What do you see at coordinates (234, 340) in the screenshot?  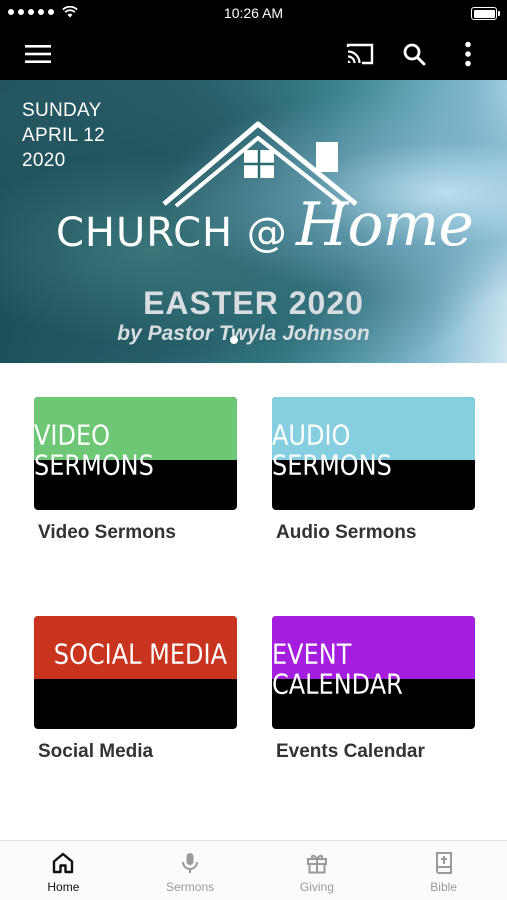 I see `carousel-indicator` at bounding box center [234, 340].